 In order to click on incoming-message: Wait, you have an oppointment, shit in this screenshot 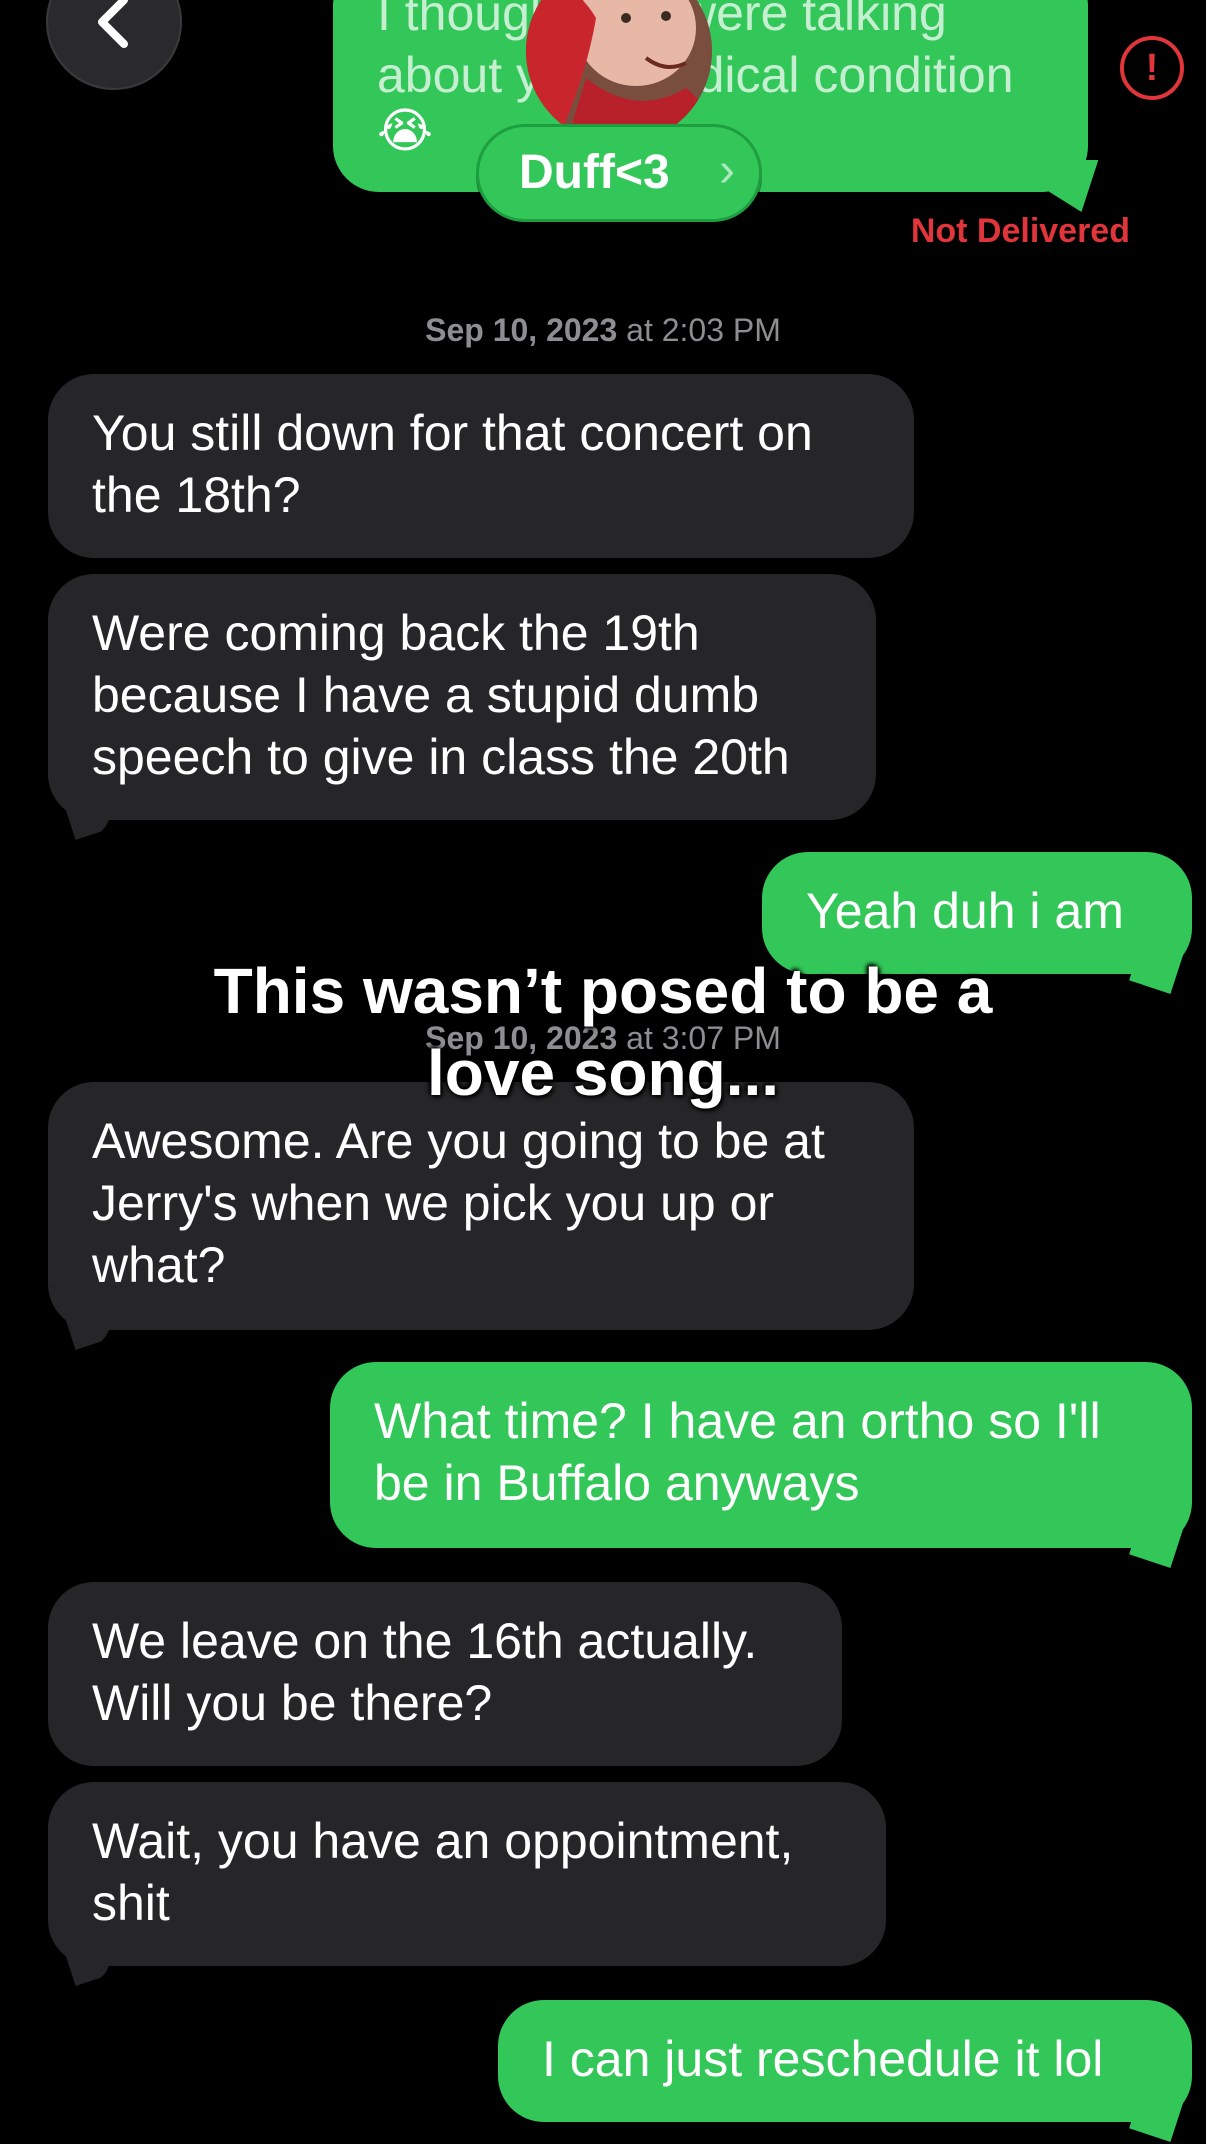, I will do `click(467, 1874)`.